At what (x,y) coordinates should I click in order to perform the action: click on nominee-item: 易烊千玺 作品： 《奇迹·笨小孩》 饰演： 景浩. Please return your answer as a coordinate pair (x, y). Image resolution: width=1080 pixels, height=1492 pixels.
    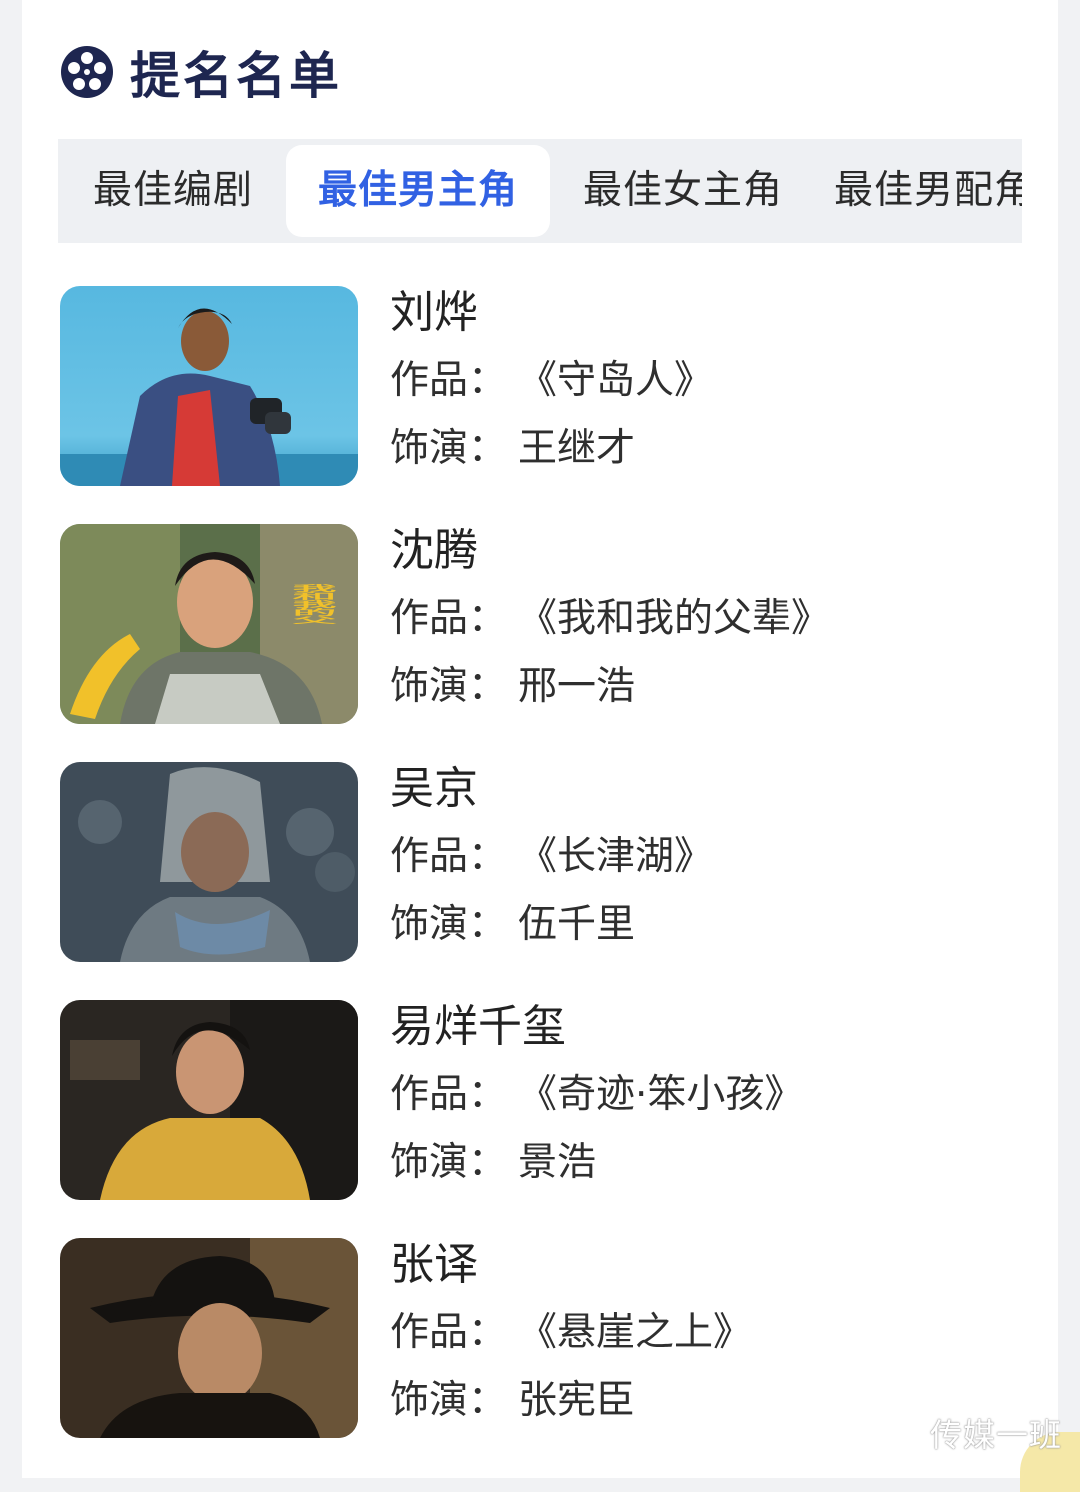
    Looking at the image, I should click on (540, 1100).